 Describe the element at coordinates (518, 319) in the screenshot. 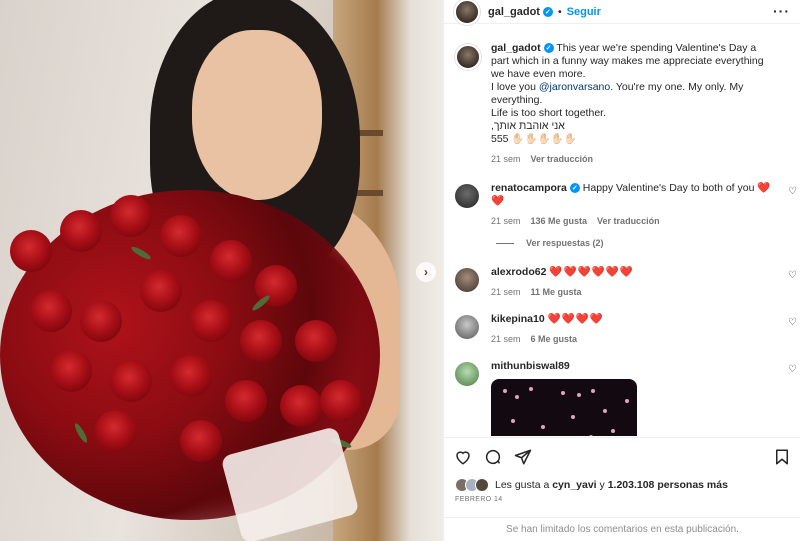

I see `comment-username: kikepina10` at that location.